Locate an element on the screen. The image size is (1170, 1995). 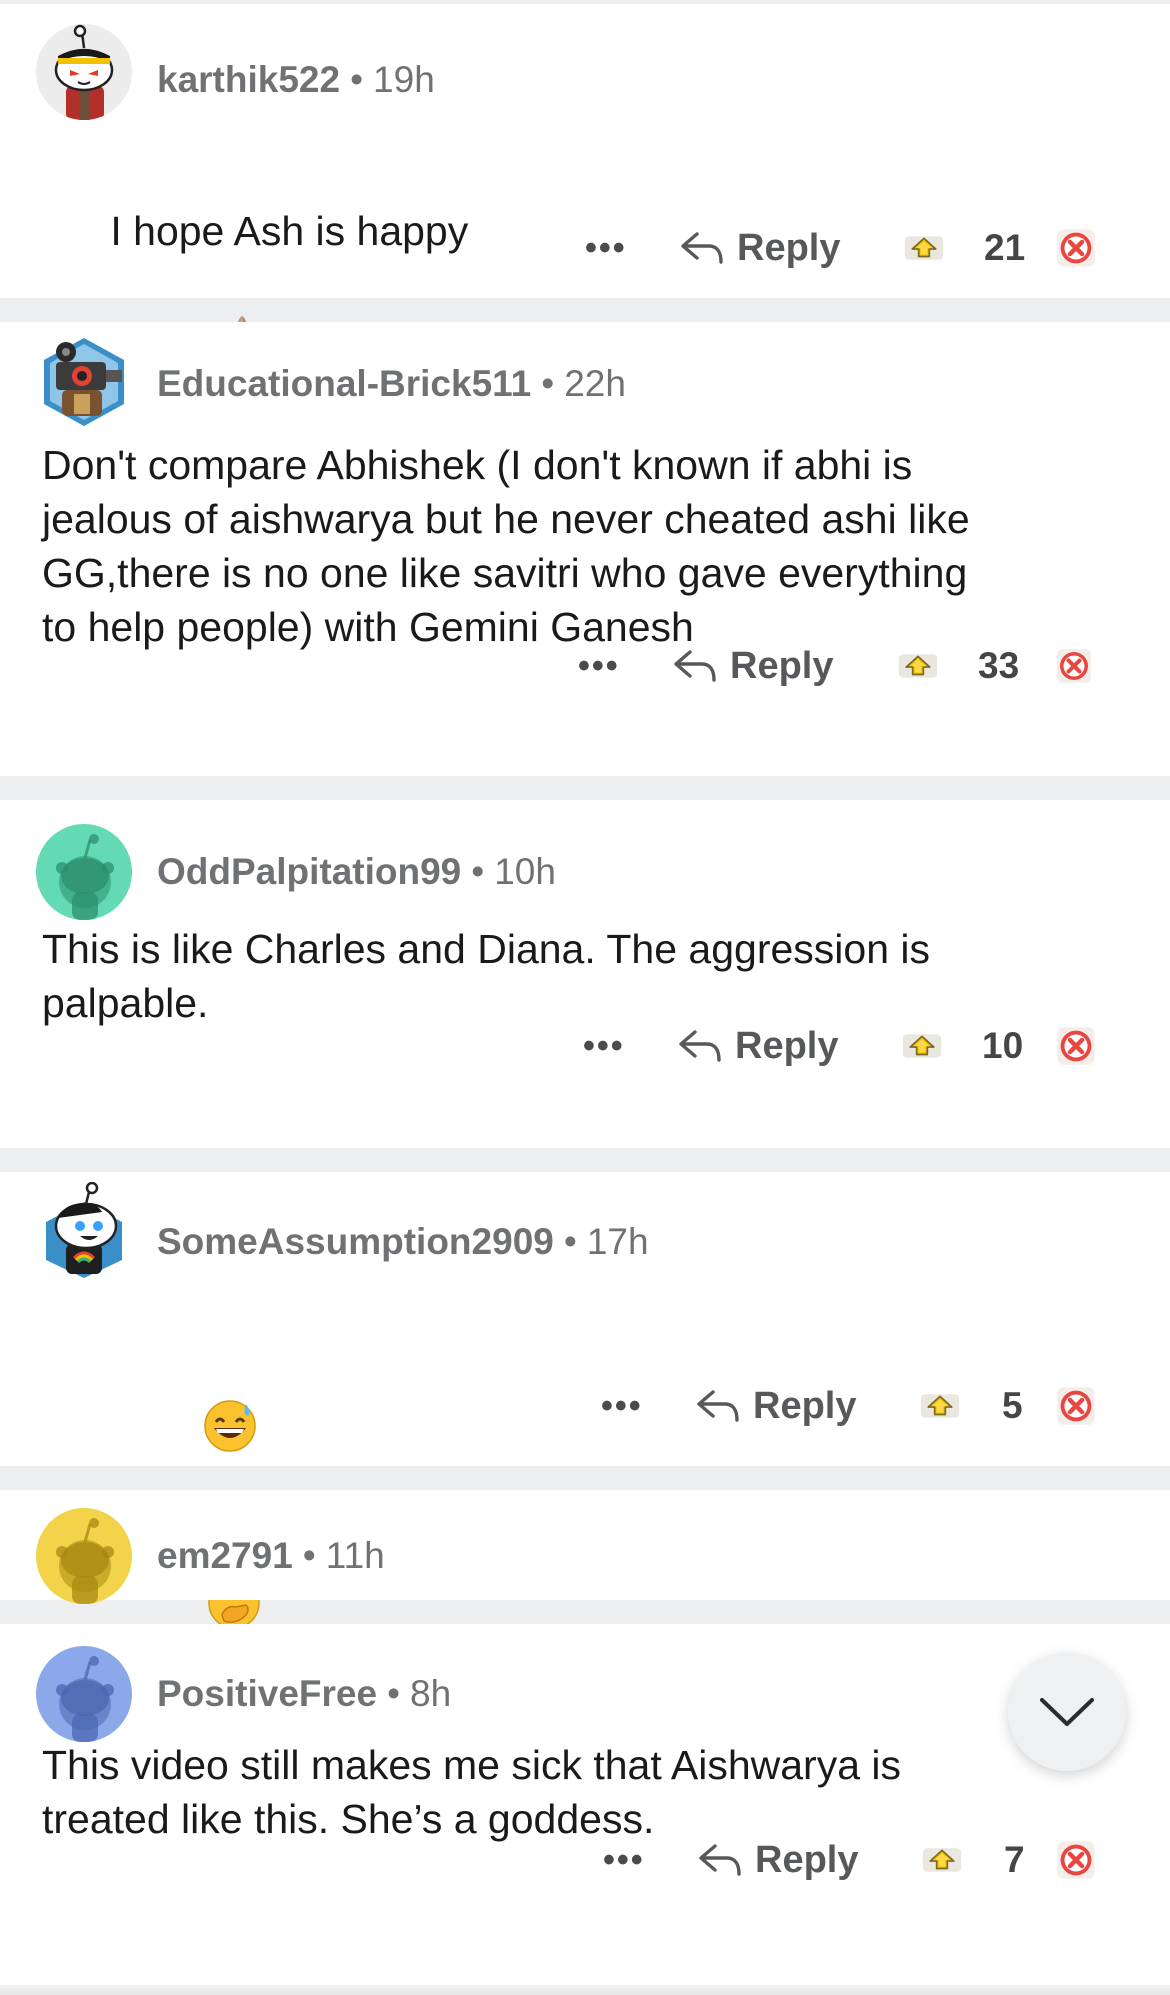
snoo-avatar-default-yellow-icon is located at coordinates (84, 1556).